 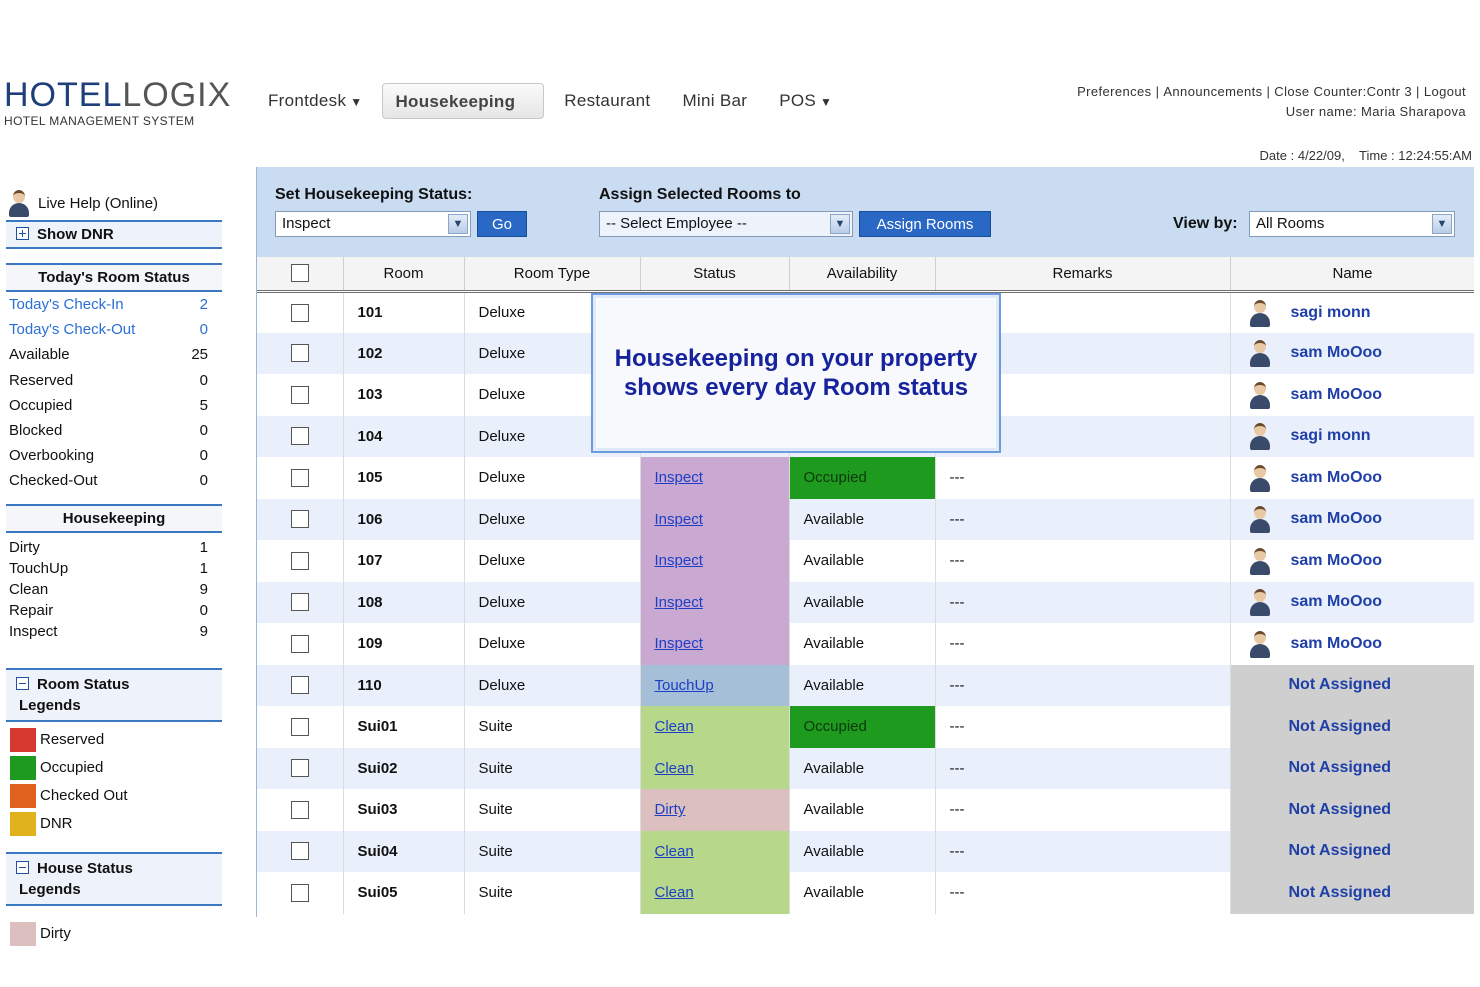 What do you see at coordinates (114, 878) in the screenshot?
I see `house-status-legends-toggle: House Status Legends` at bounding box center [114, 878].